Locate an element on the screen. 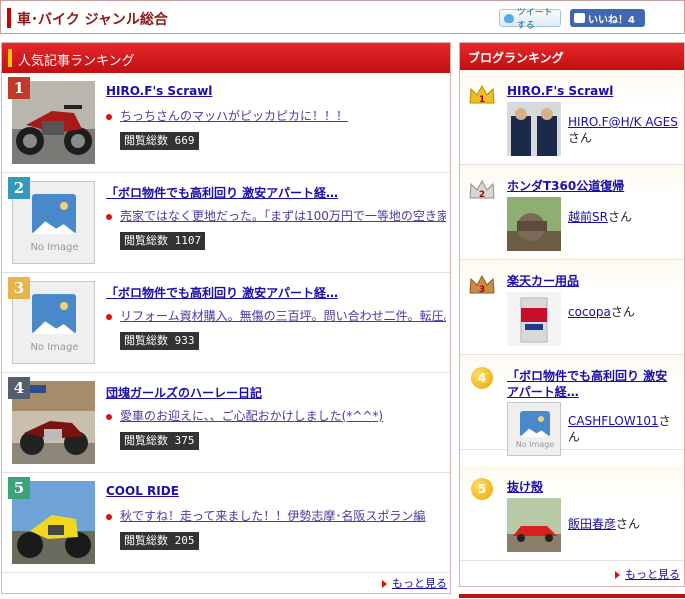 Image resolution: width=685 pixels, height=599 pixels. heading-marker is located at coordinates (10, 58).